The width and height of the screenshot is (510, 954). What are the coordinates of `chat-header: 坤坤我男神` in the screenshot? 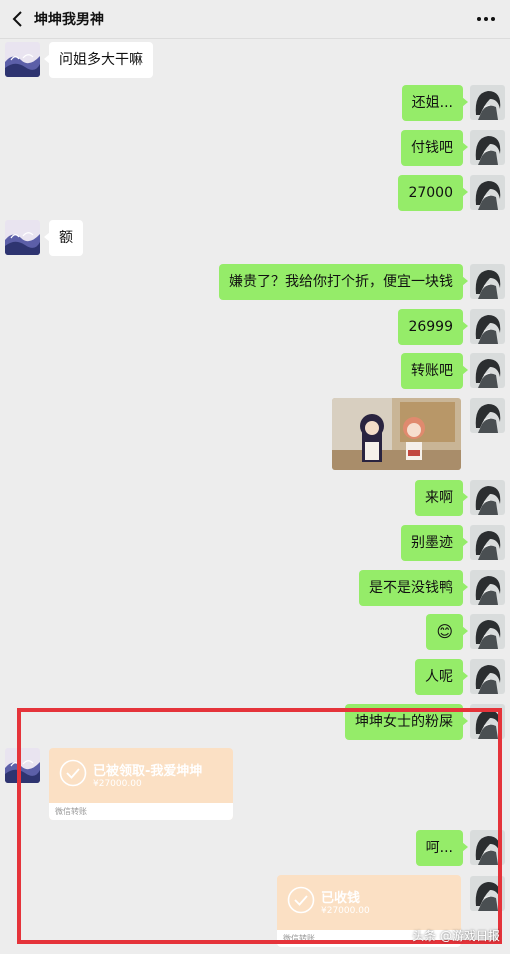 It's located at (255, 19).